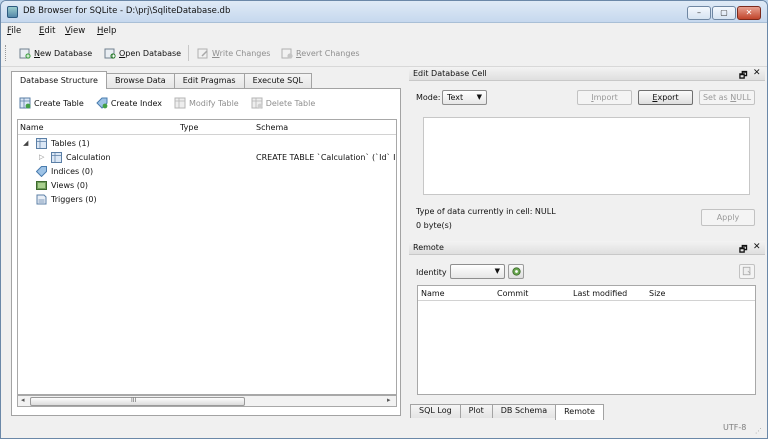 This screenshot has width=768, height=439. Describe the element at coordinates (587, 74) in the screenshot. I see `edit-cell-title-bar: Edit Database Cell` at that location.